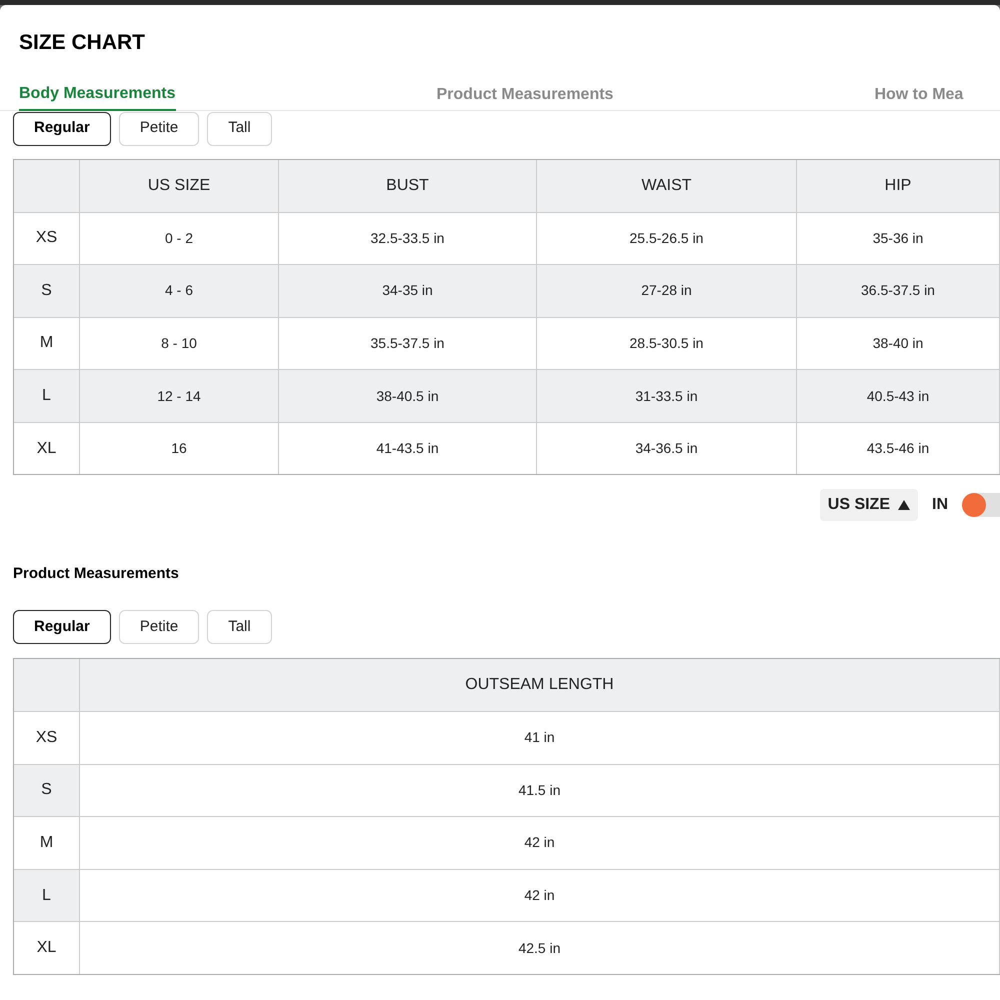 Image resolution: width=1000 pixels, height=1000 pixels. Describe the element at coordinates (96, 574) in the screenshot. I see `section-heading: Product Measurements` at that location.